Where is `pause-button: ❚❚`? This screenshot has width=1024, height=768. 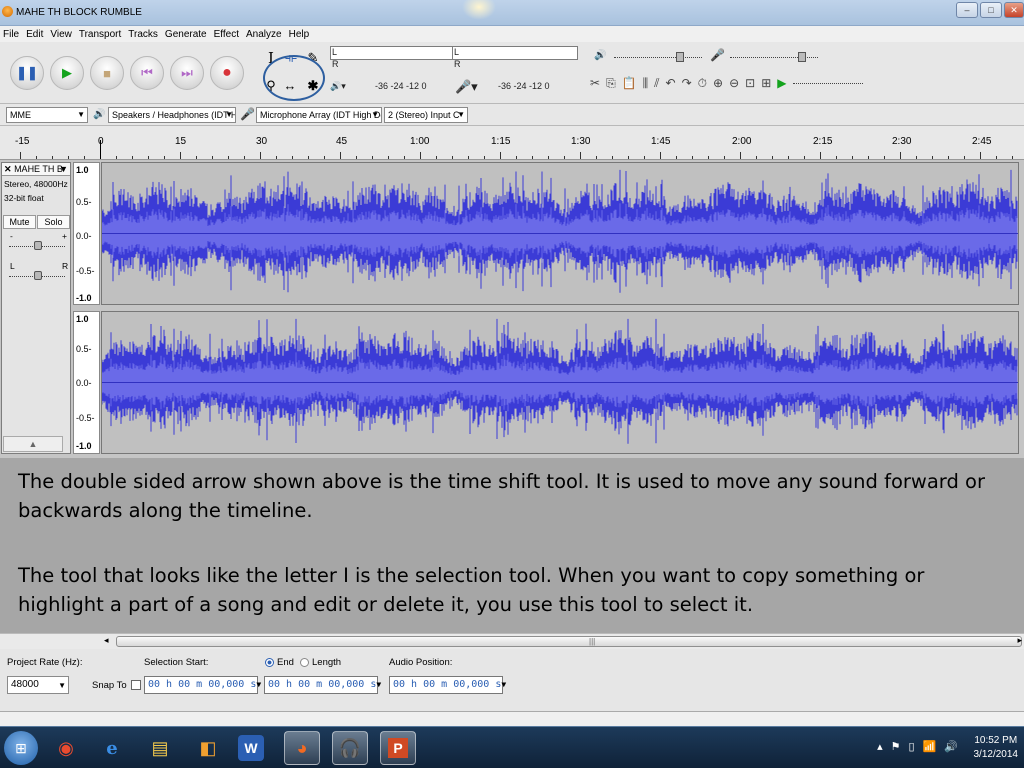 pause-button: ❚❚ is located at coordinates (27, 73).